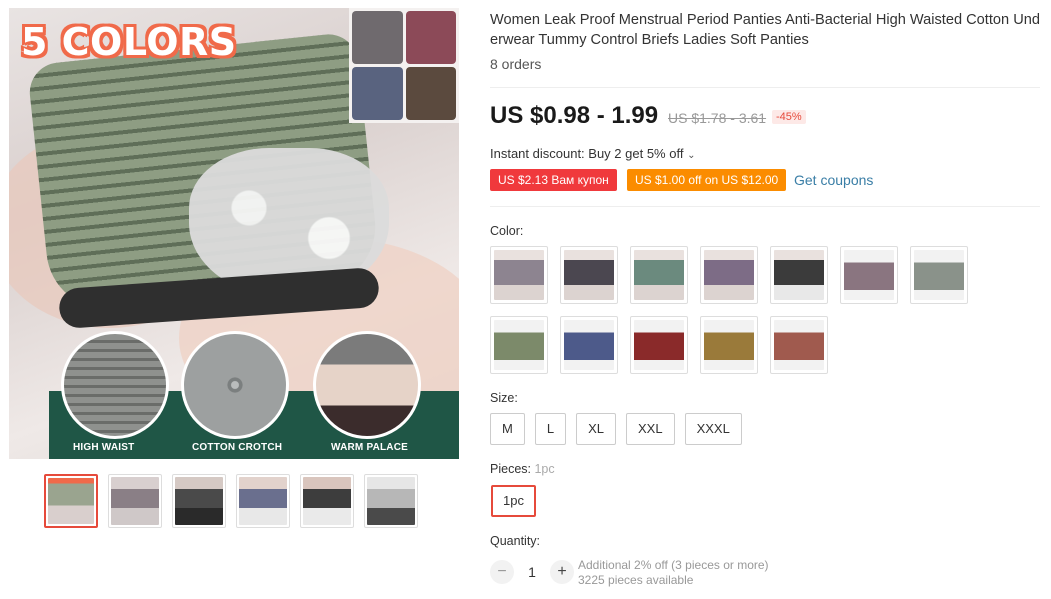 This screenshot has width=1051, height=599. What do you see at coordinates (587, 153) in the screenshot?
I see `instant-discount-text: Instant discount: Buy 2 get 5% off` at bounding box center [587, 153].